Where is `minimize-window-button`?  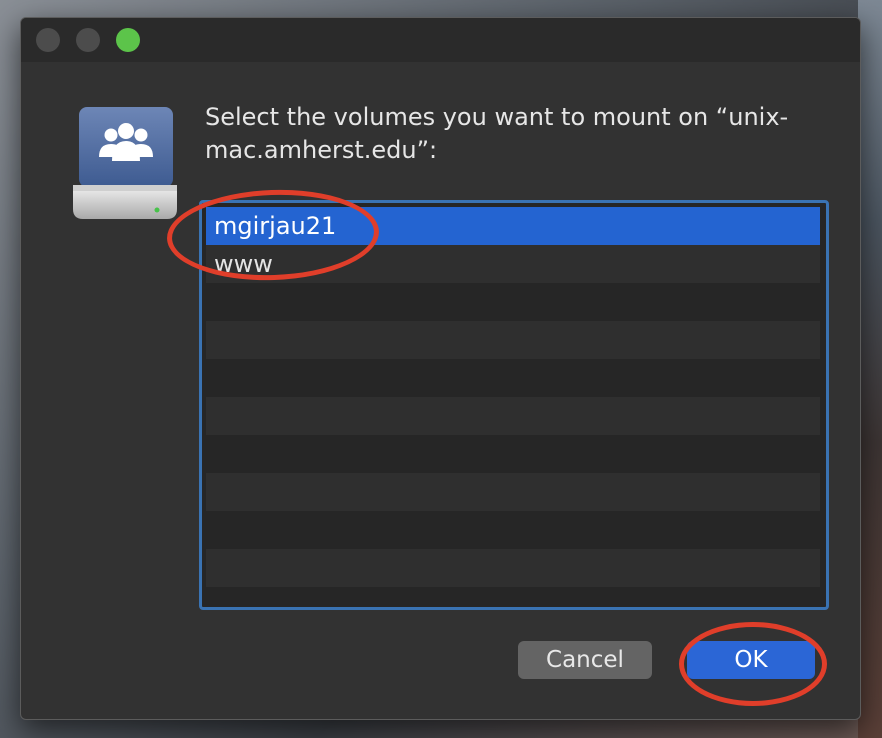 minimize-window-button is located at coordinates (88, 40).